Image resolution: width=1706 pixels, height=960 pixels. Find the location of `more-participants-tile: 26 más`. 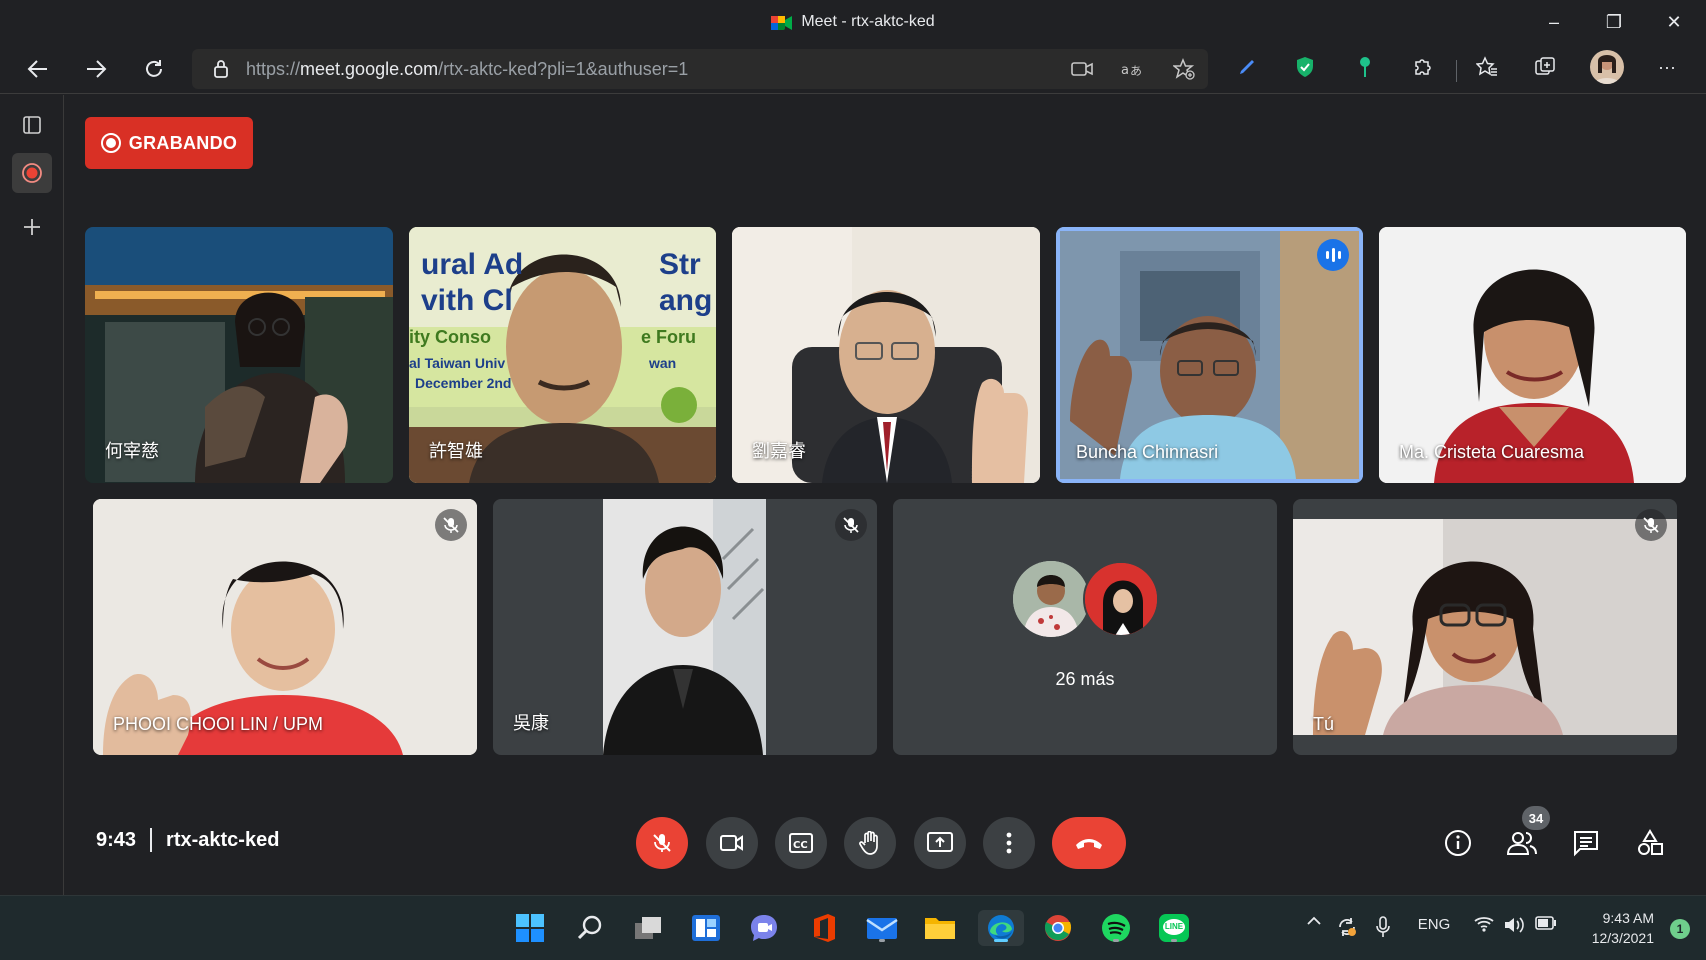

more-participants-tile: 26 más is located at coordinates (1085, 627).